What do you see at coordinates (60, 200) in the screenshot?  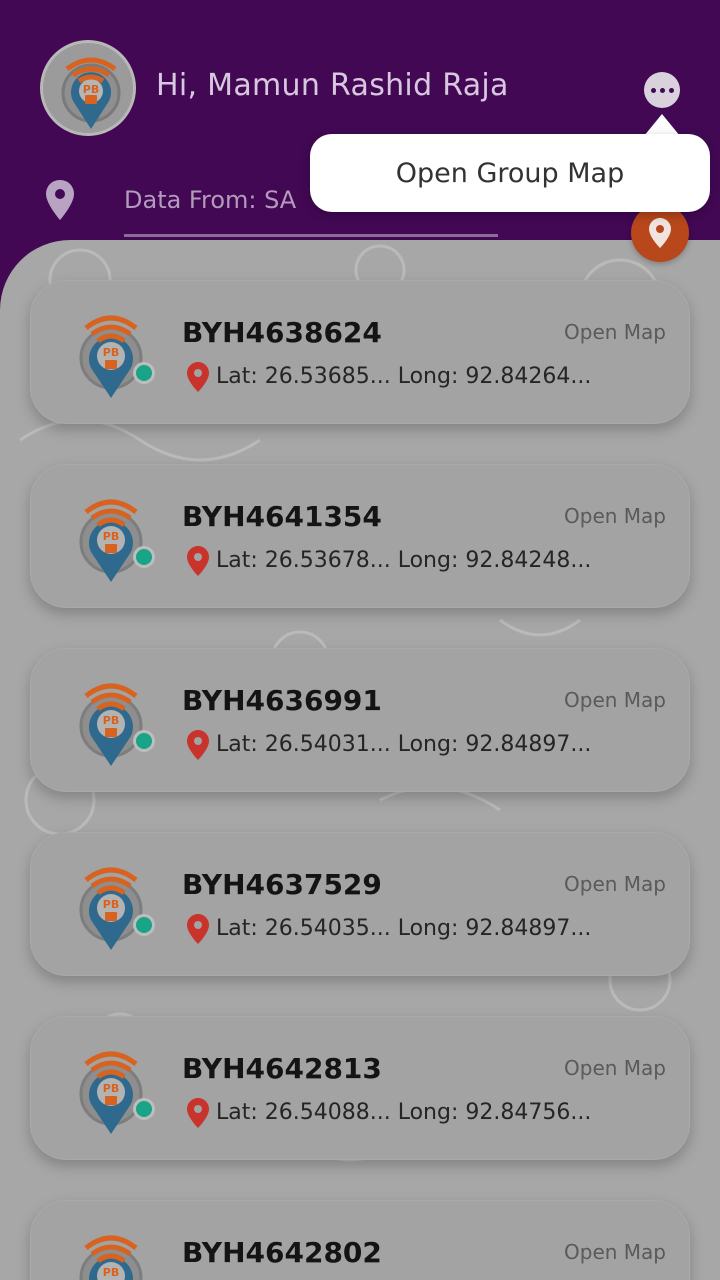 I see `map-pin-icon` at bounding box center [60, 200].